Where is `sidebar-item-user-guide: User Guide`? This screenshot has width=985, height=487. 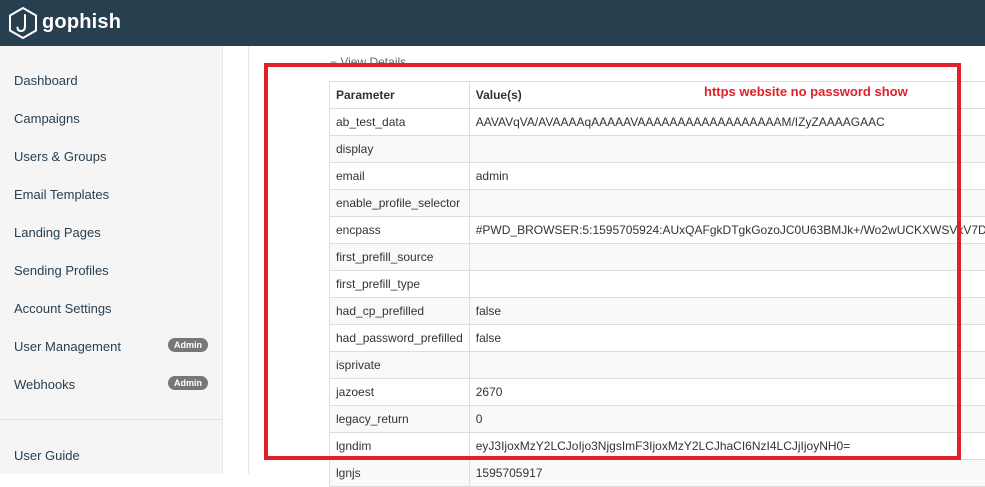 sidebar-item-user-guide: User Guide is located at coordinates (111, 456).